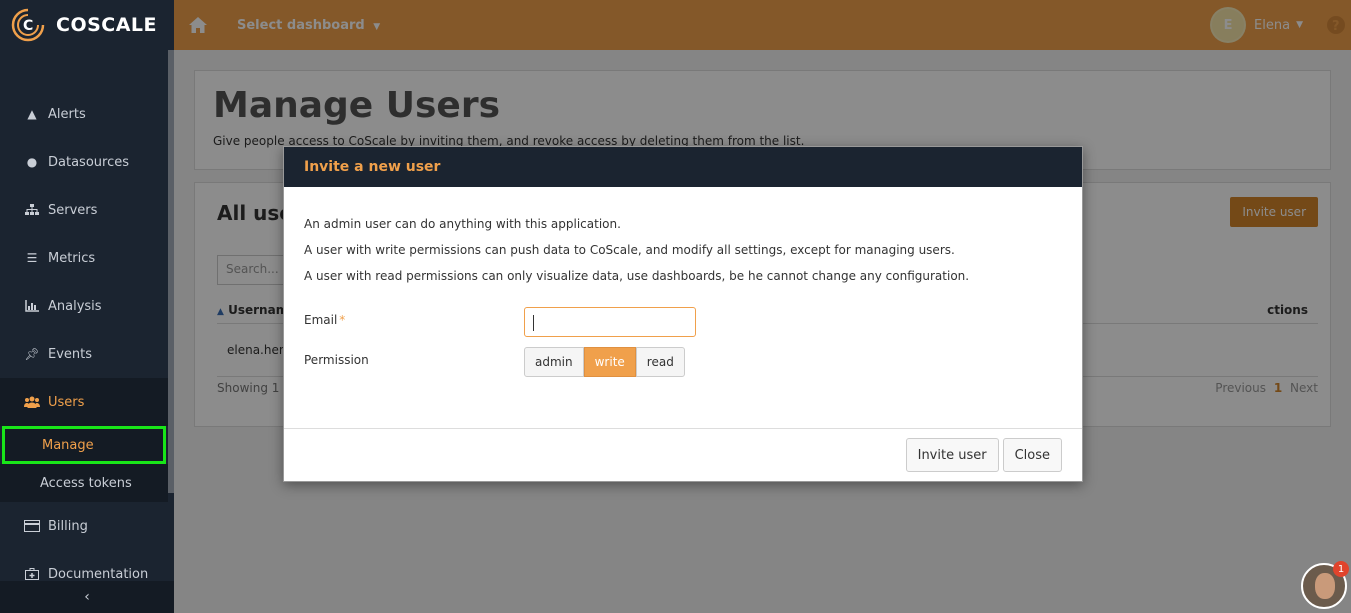 The height and width of the screenshot is (613, 1351). Describe the element at coordinates (660, 362) in the screenshot. I see `permission-read-button: read` at that location.